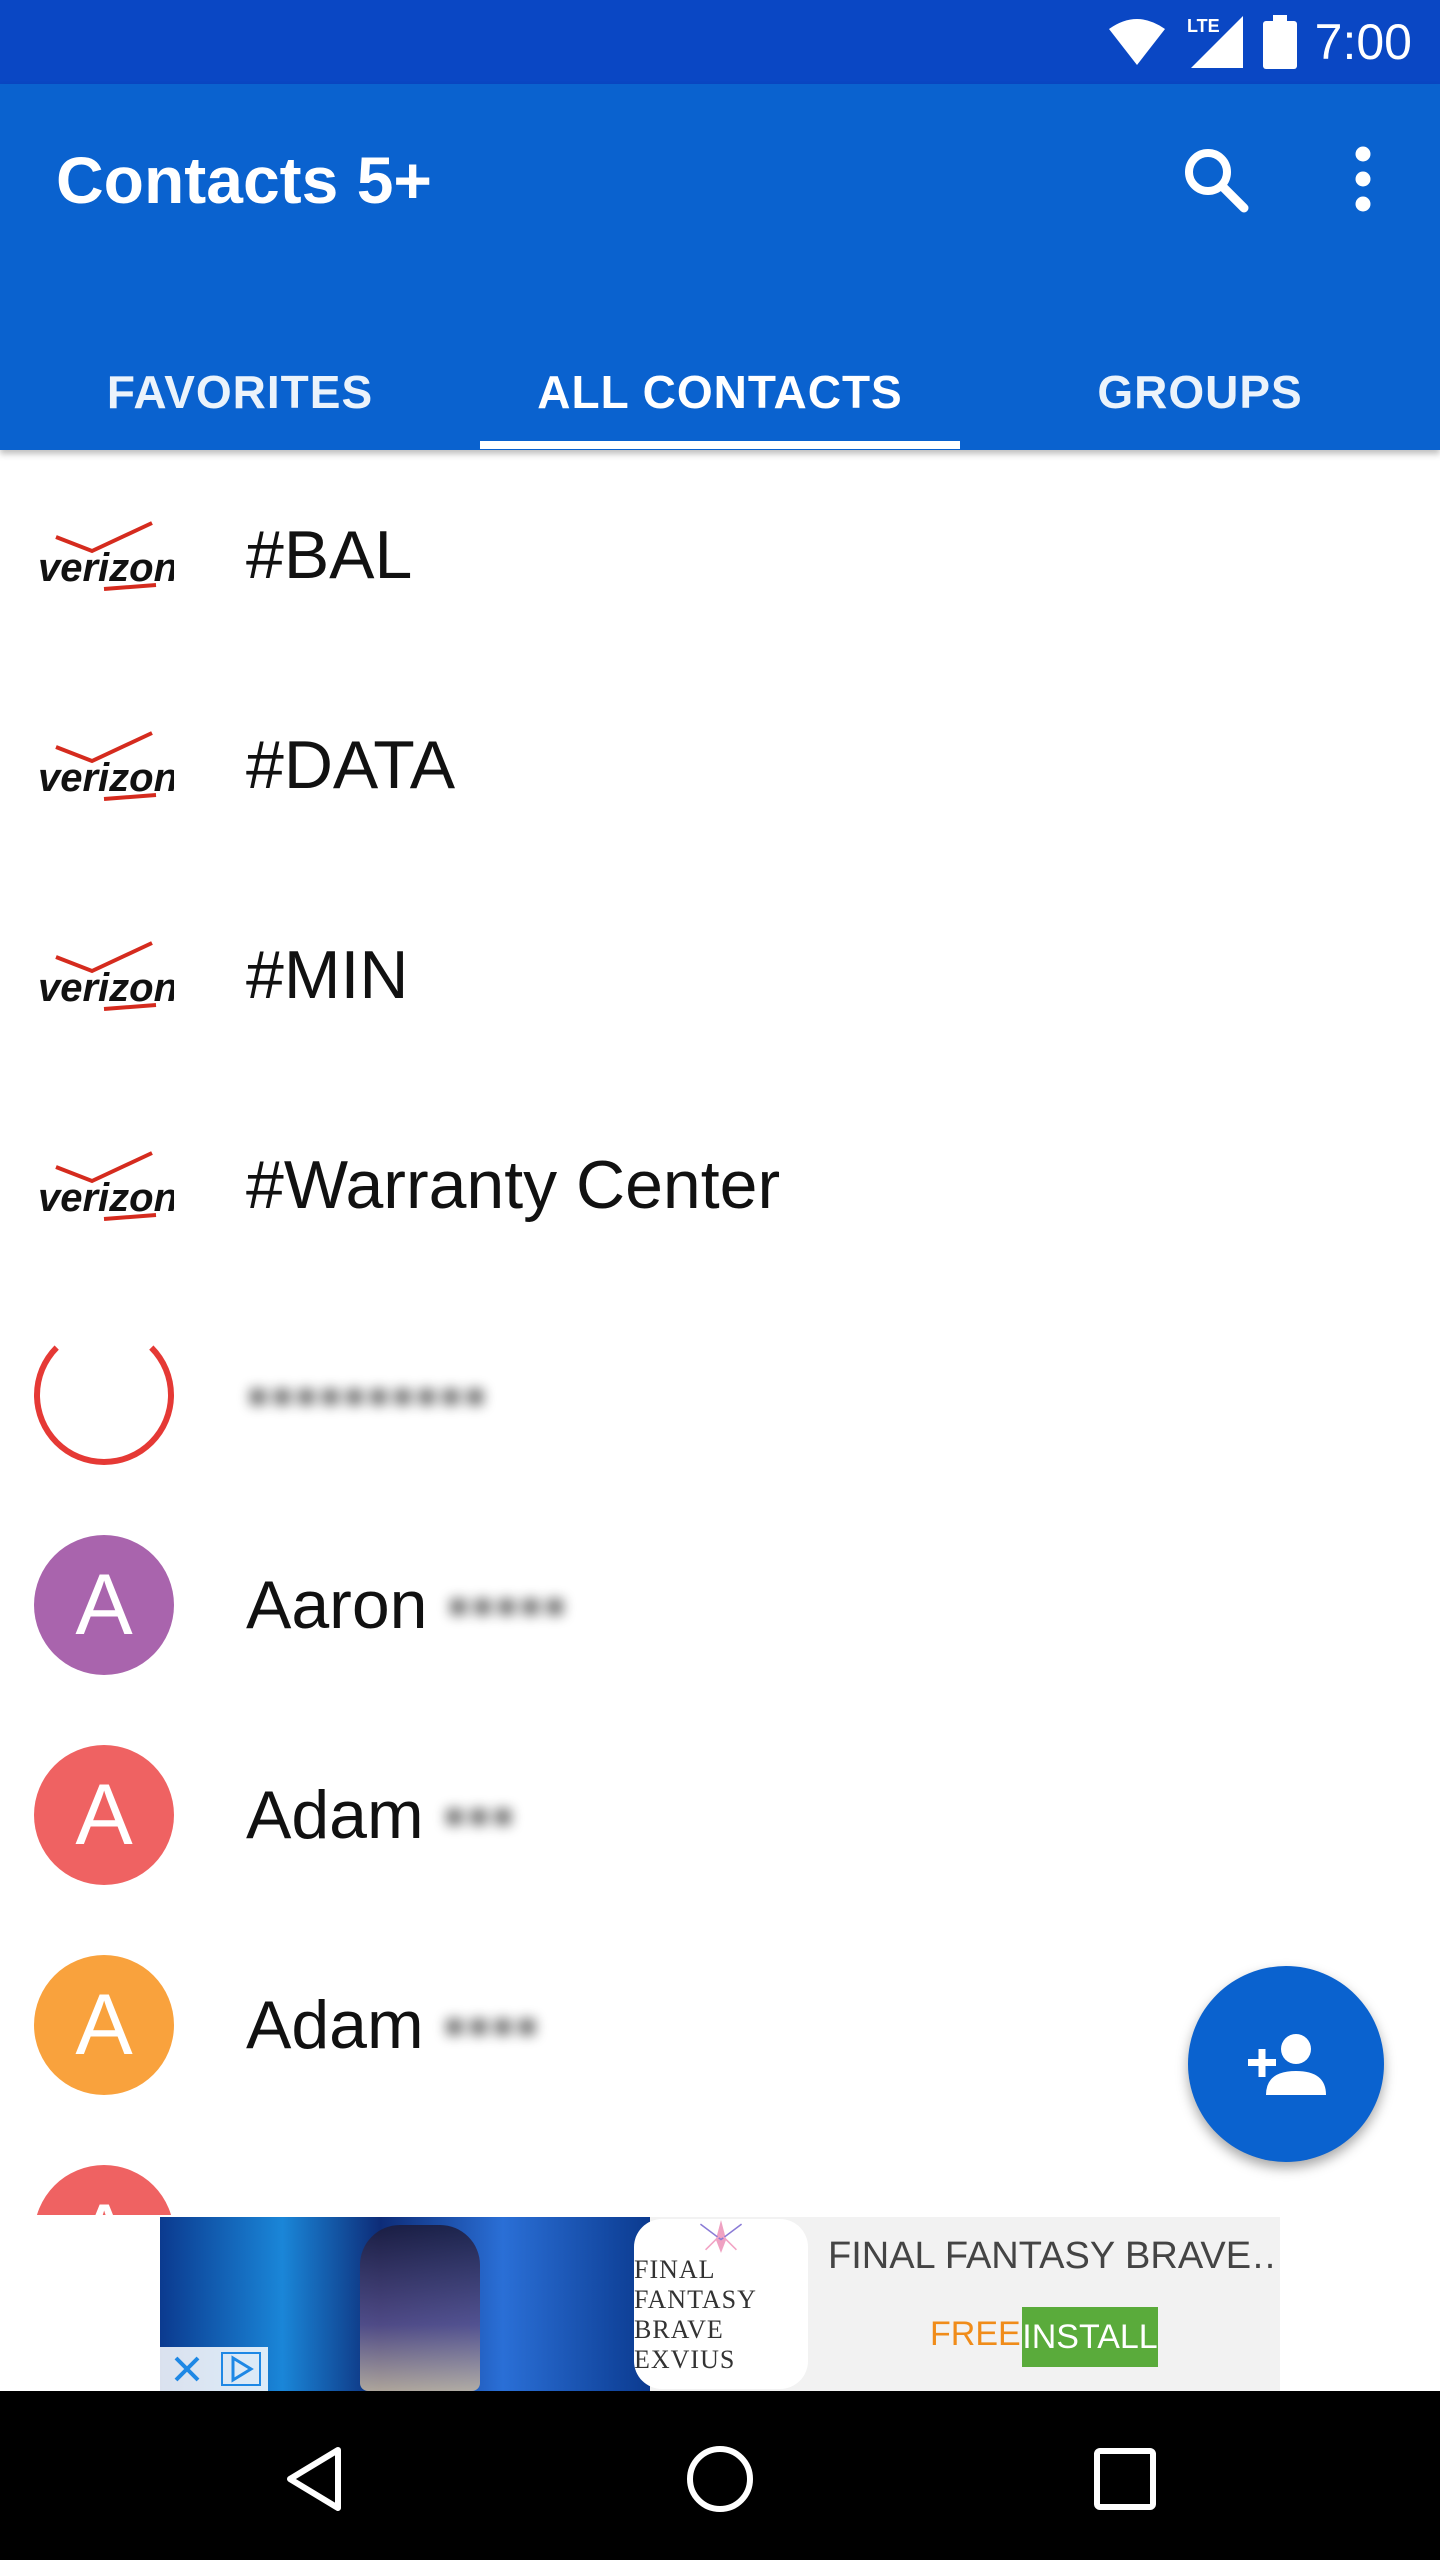 The height and width of the screenshot is (2560, 1440). Describe the element at coordinates (327, 975) in the screenshot. I see `contact-name: #MIN` at that location.